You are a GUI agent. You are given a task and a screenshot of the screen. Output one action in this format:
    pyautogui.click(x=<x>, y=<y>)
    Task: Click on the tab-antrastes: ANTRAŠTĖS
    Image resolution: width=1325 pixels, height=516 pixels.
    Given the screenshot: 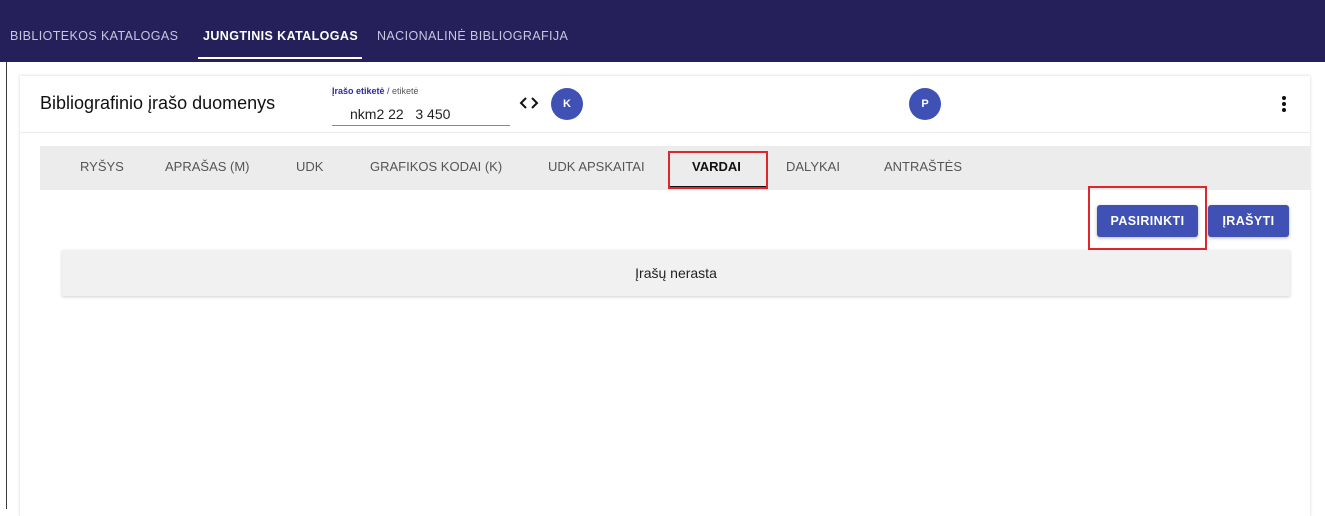 What is the action you would take?
    pyautogui.click(x=923, y=168)
    